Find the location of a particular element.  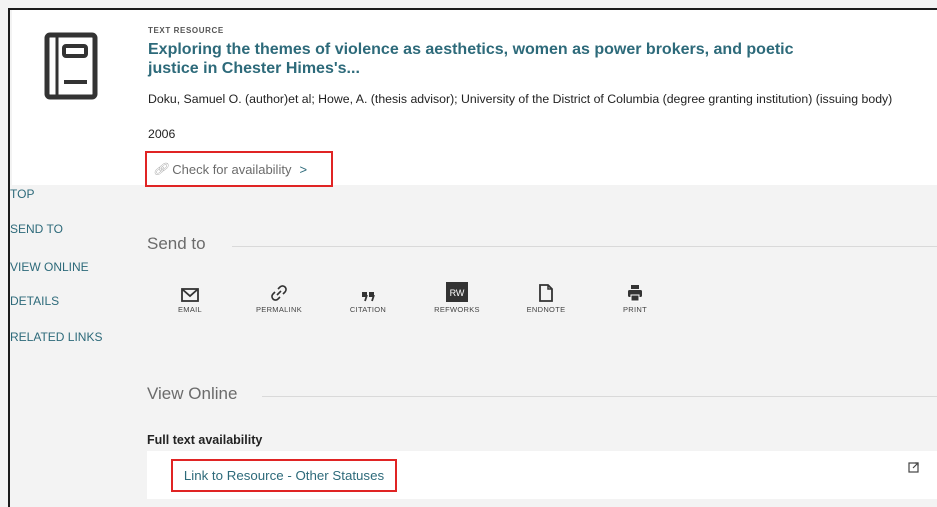

full-text-availability-heading: Full text availability is located at coordinates (205, 440).